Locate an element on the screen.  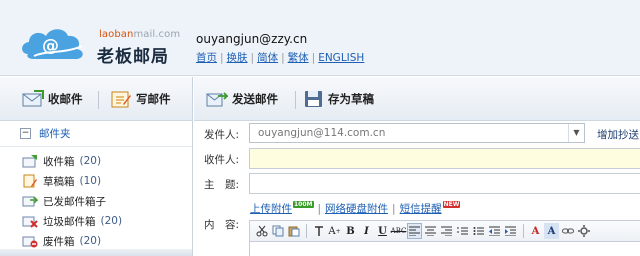
ordered-list-icon is located at coordinates (462, 231).